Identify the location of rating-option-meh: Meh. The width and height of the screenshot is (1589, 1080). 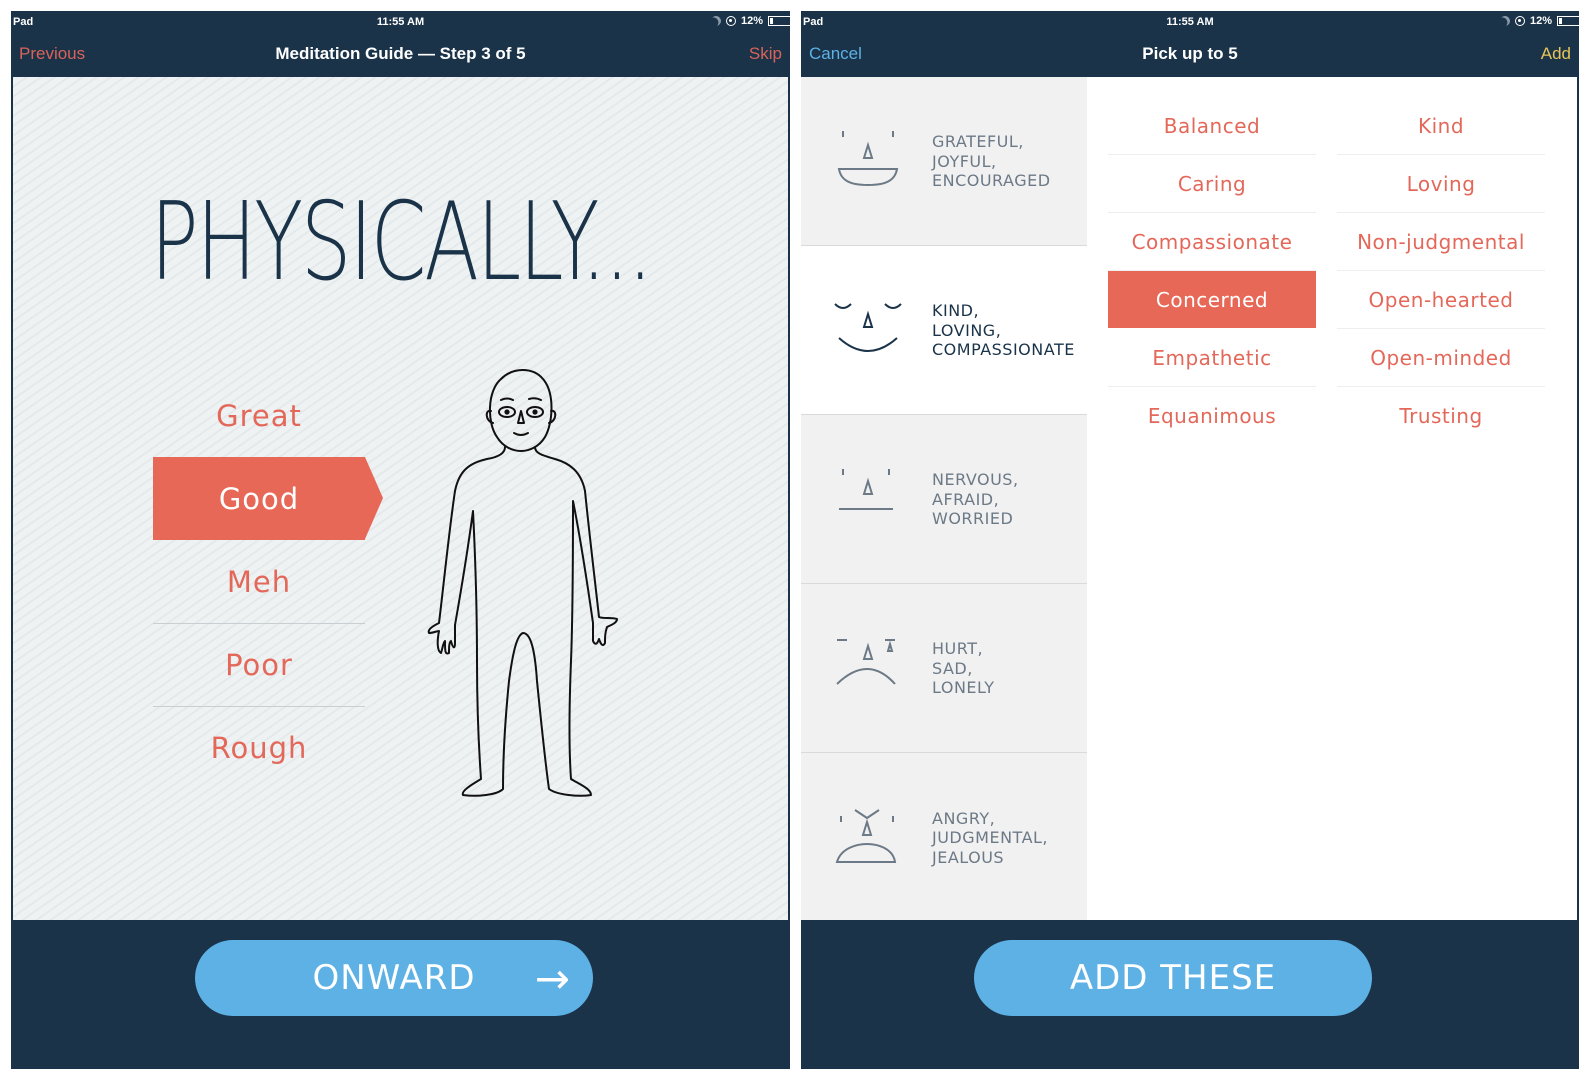
(259, 581).